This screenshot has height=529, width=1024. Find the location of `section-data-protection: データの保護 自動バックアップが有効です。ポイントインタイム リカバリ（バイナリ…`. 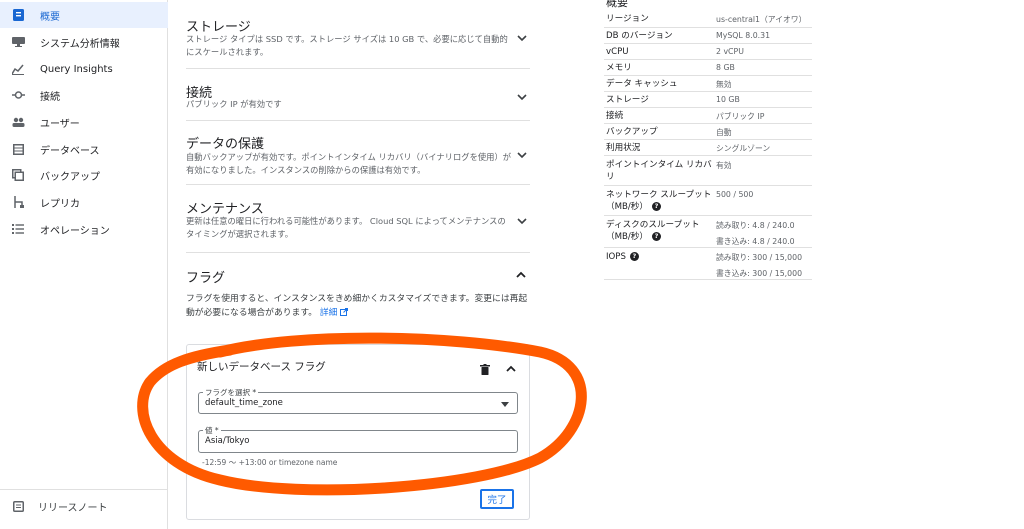

section-data-protection: データの保護 自動バックアップが有効です。ポイントインタイム リカバリ（バイナリ… is located at coordinates (358, 153).